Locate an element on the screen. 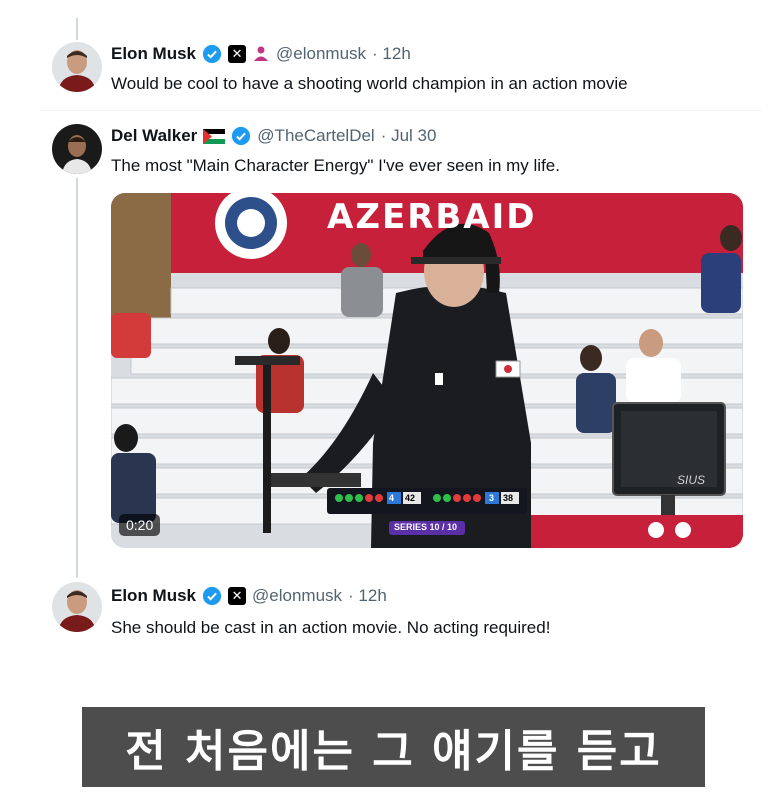  subtitle-caption: 전 처음에는 그 얘기를 듣고 is located at coordinates (393, 747).